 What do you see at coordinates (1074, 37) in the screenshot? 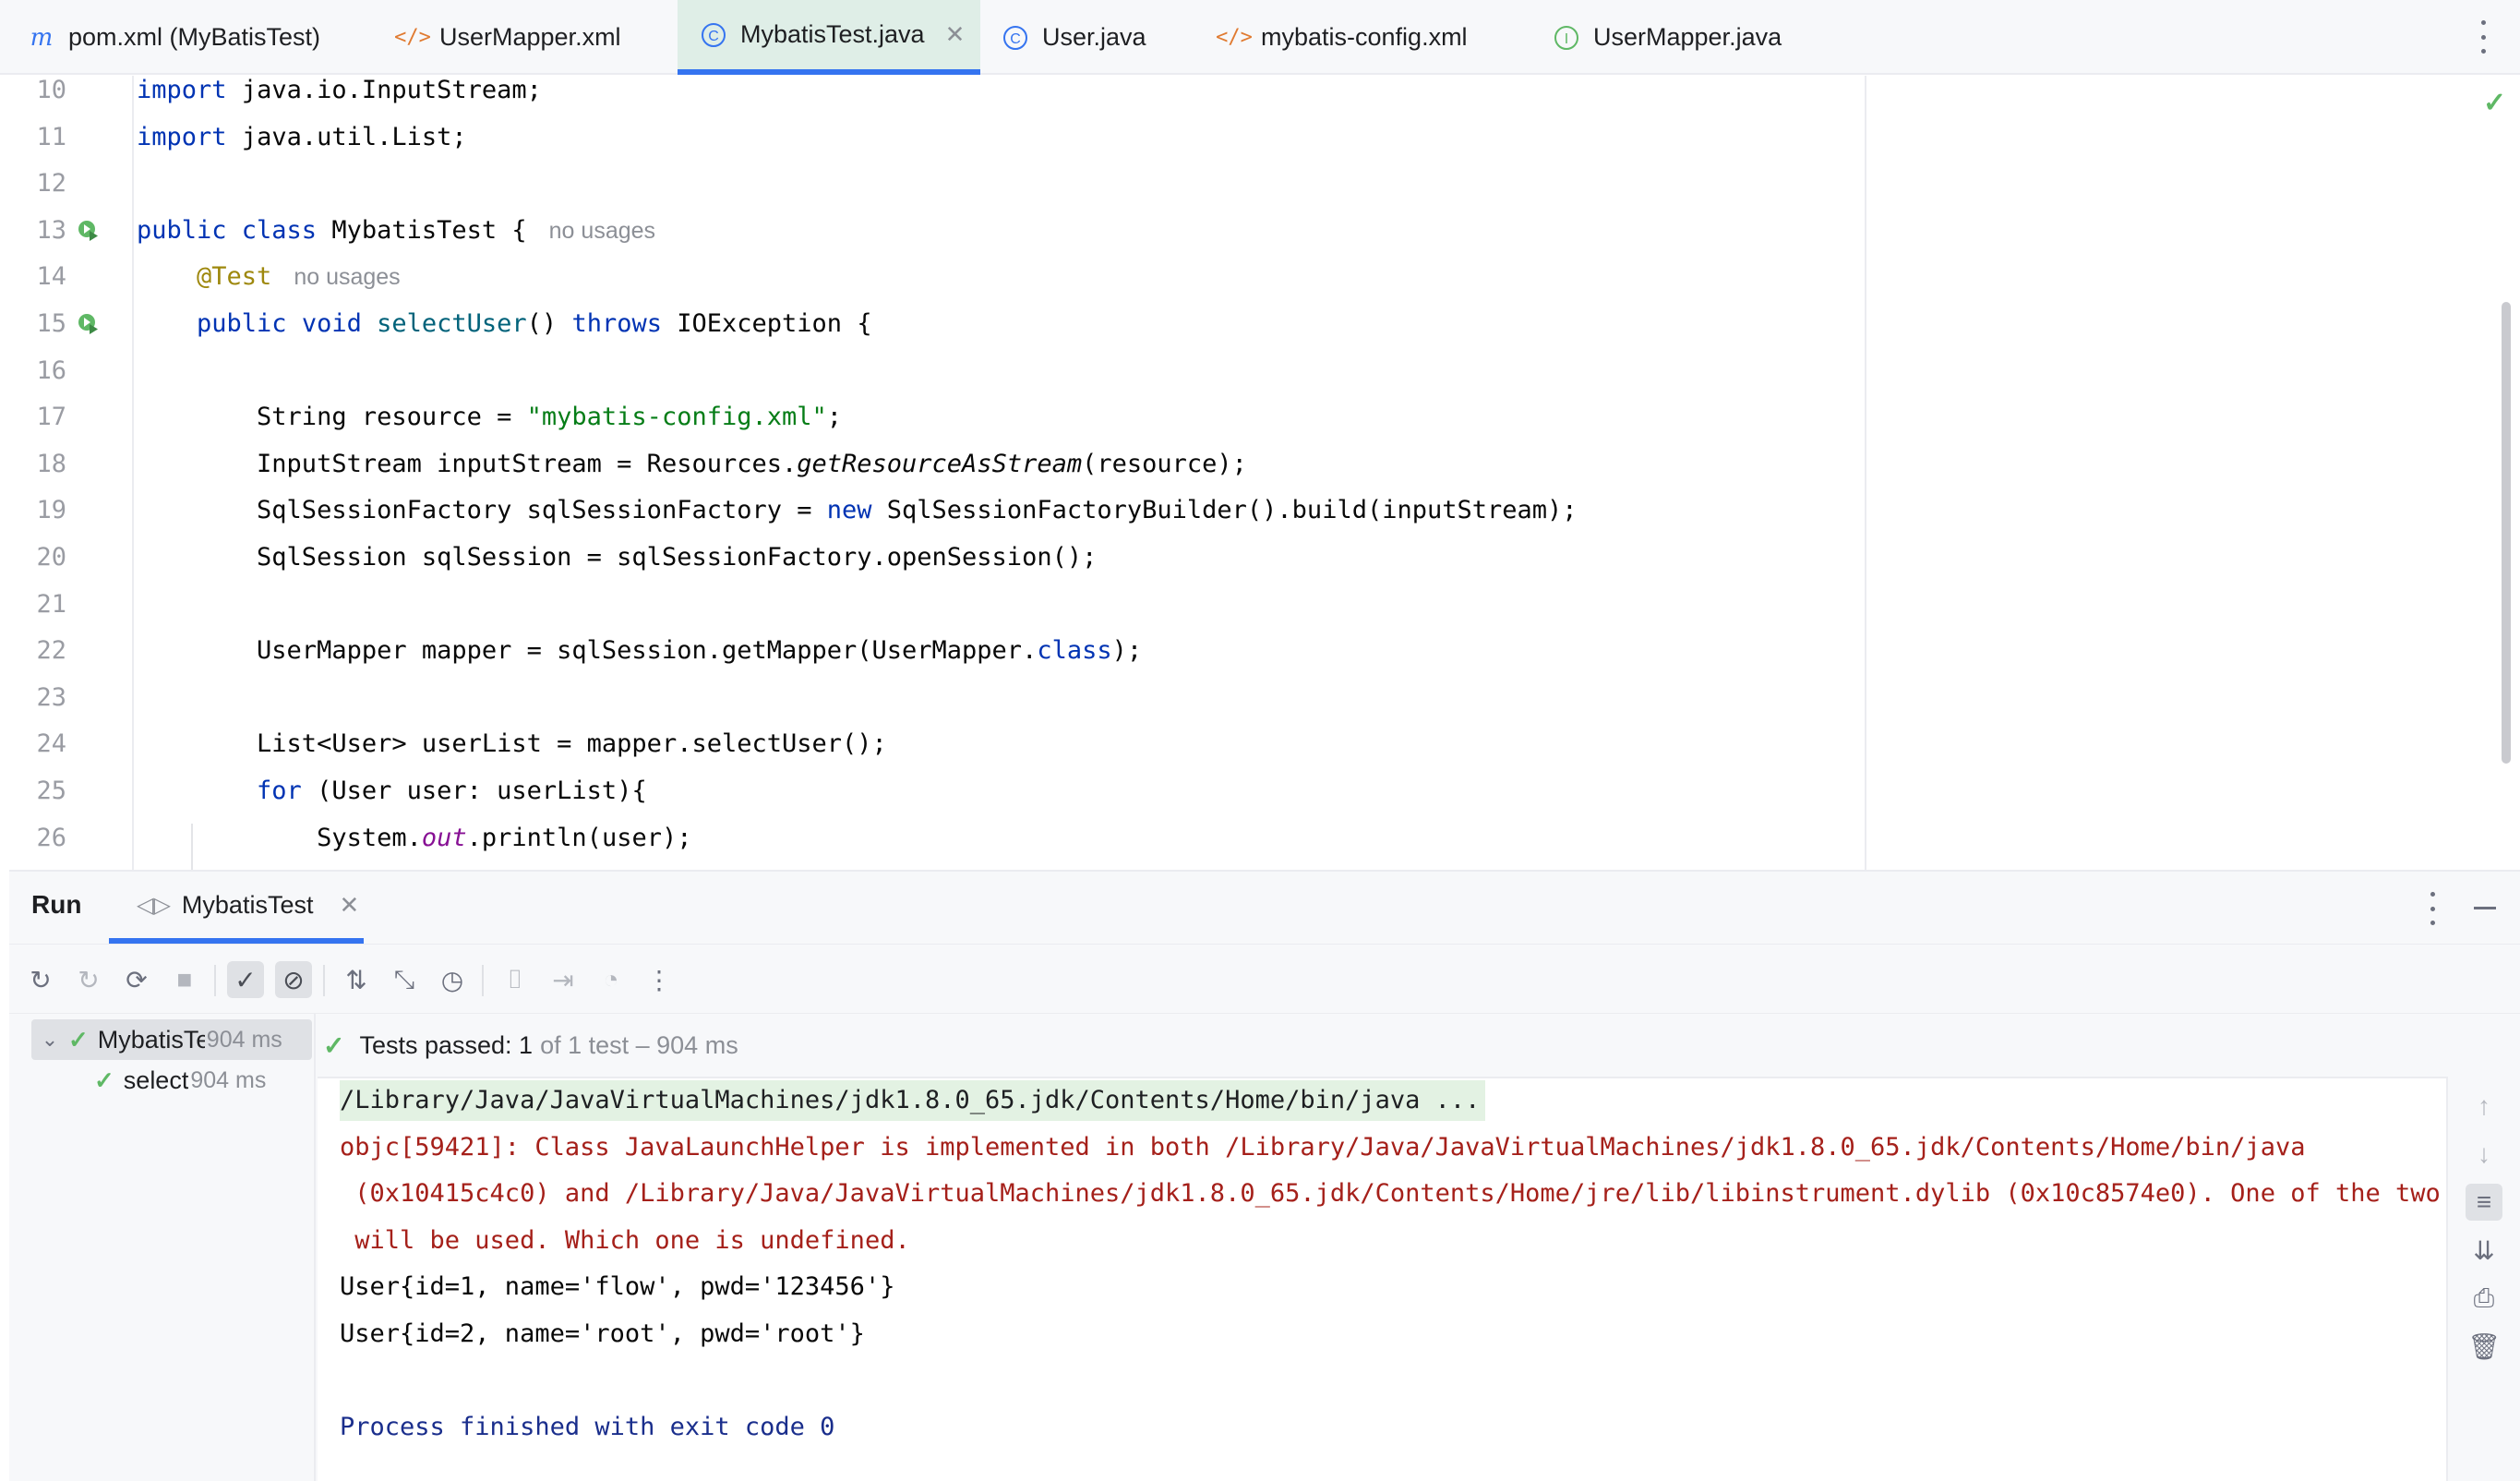
I see `tab-user-java: C User.java` at bounding box center [1074, 37].